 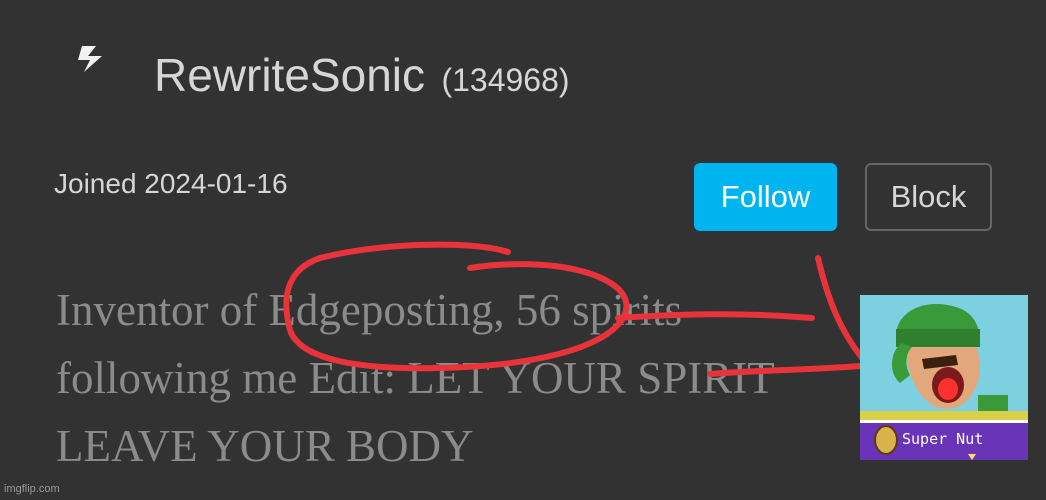 I want to click on username-line: RewriteSonic (134968), so click(x=362, y=75).